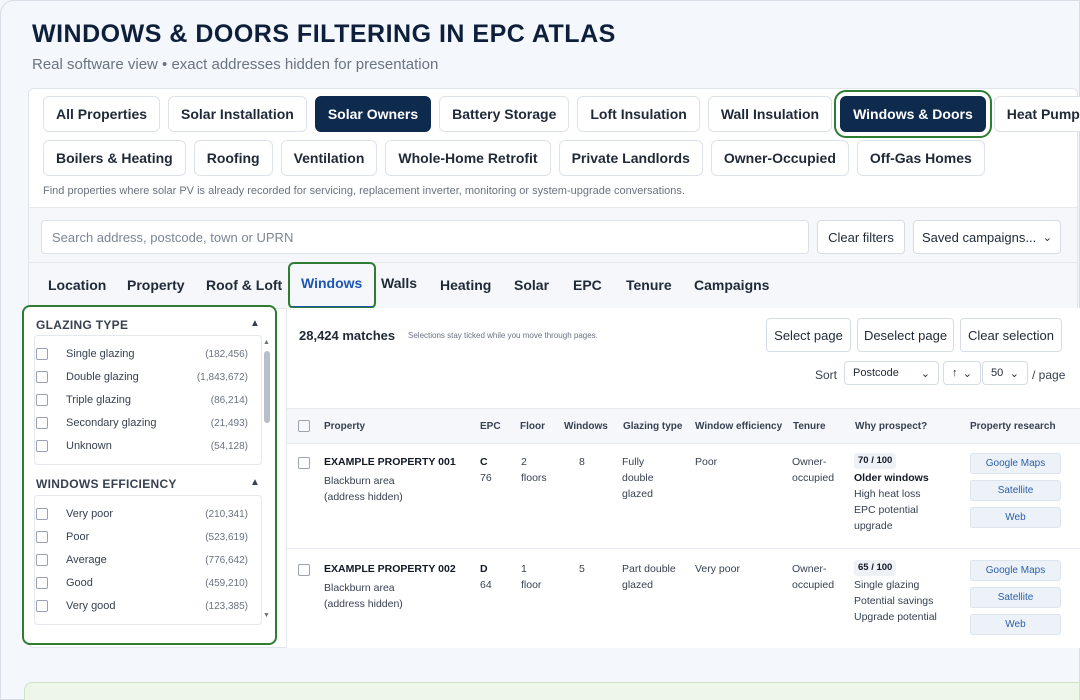  I want to click on segment-battery-storage: Battery Storage, so click(504, 114).